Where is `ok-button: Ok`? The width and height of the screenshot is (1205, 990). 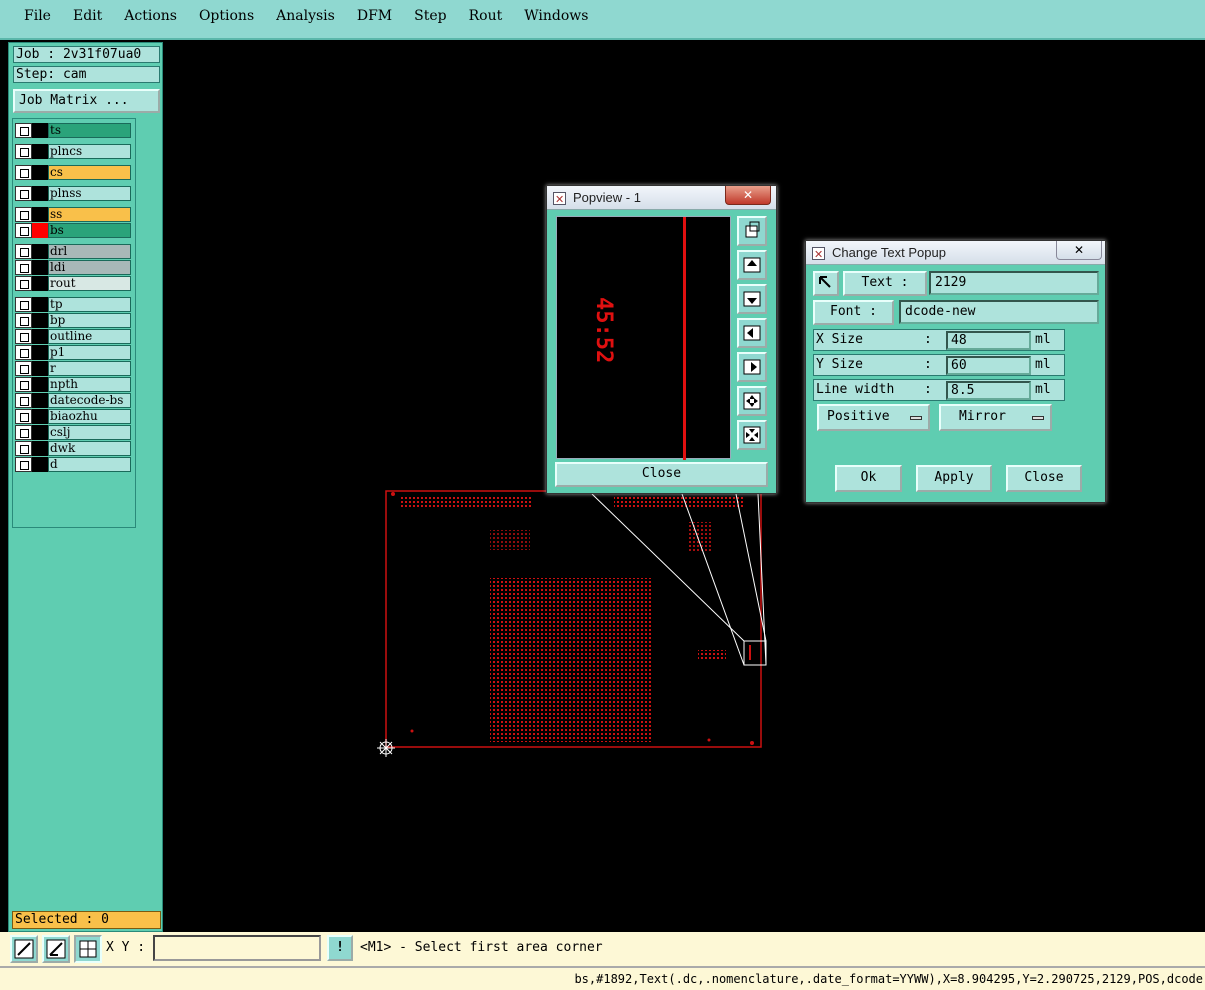
ok-button: Ok is located at coordinates (868, 478).